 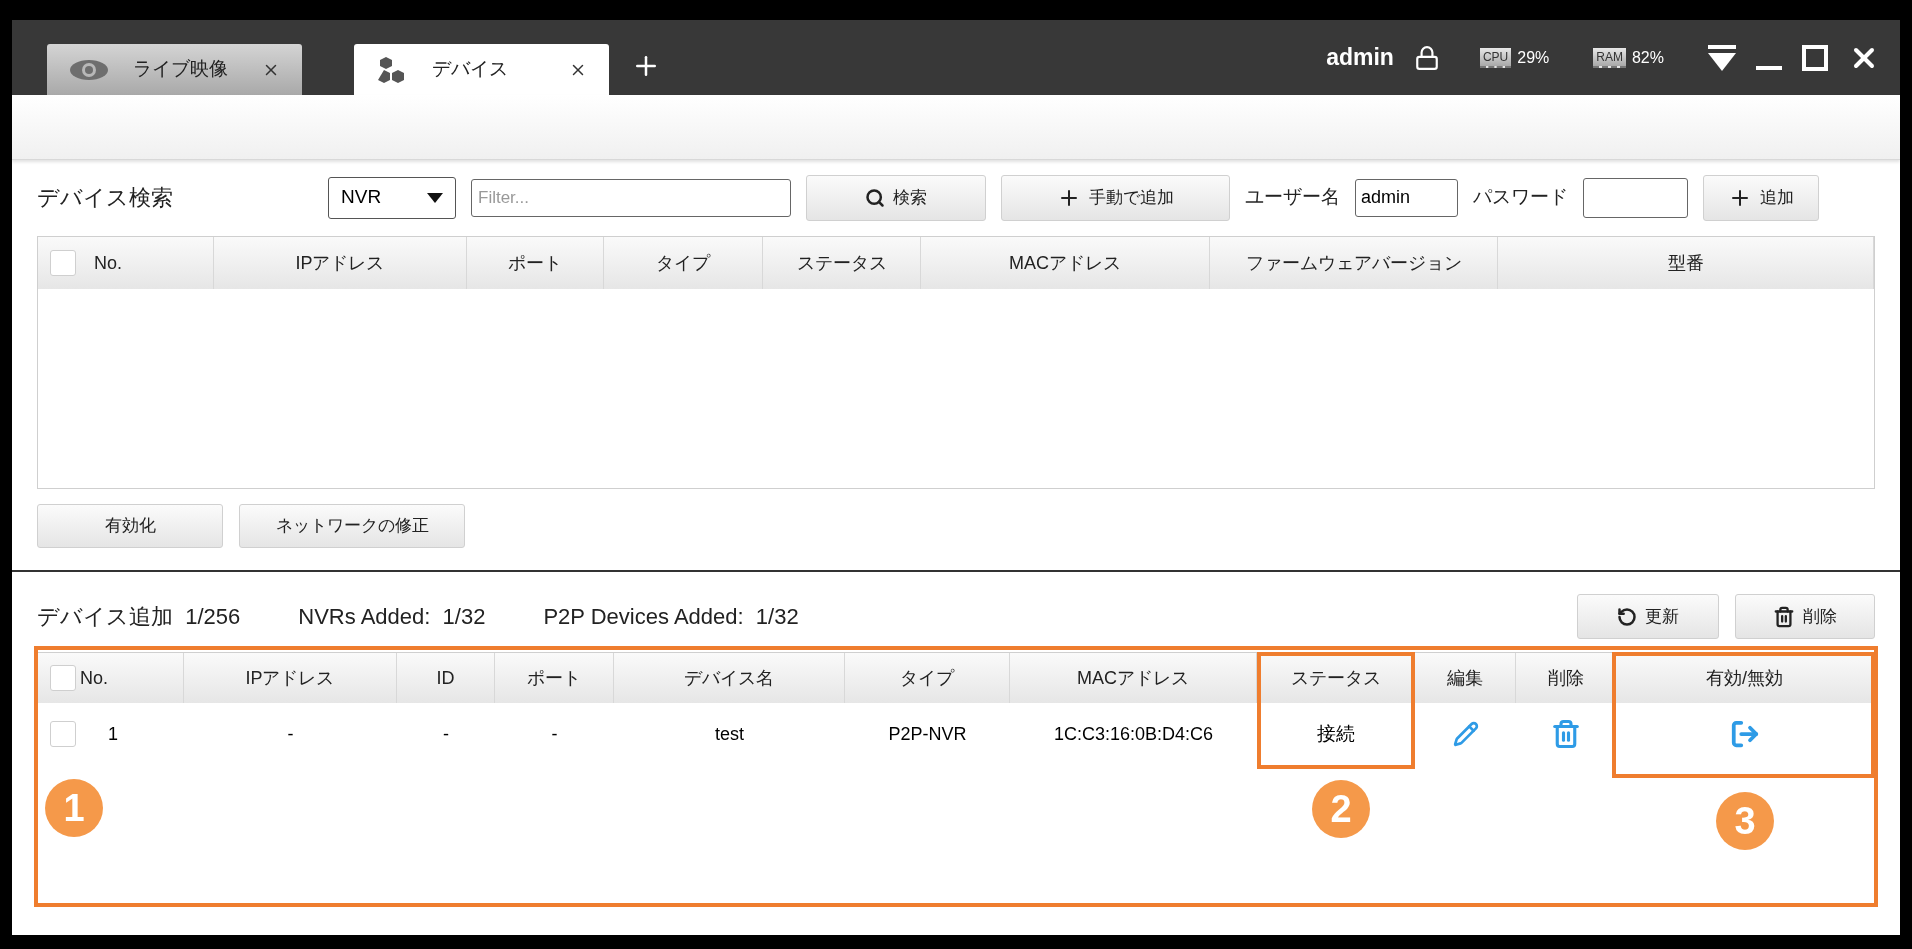 What do you see at coordinates (1115, 197) in the screenshot?
I see `manual-add-button: 手動で追加` at bounding box center [1115, 197].